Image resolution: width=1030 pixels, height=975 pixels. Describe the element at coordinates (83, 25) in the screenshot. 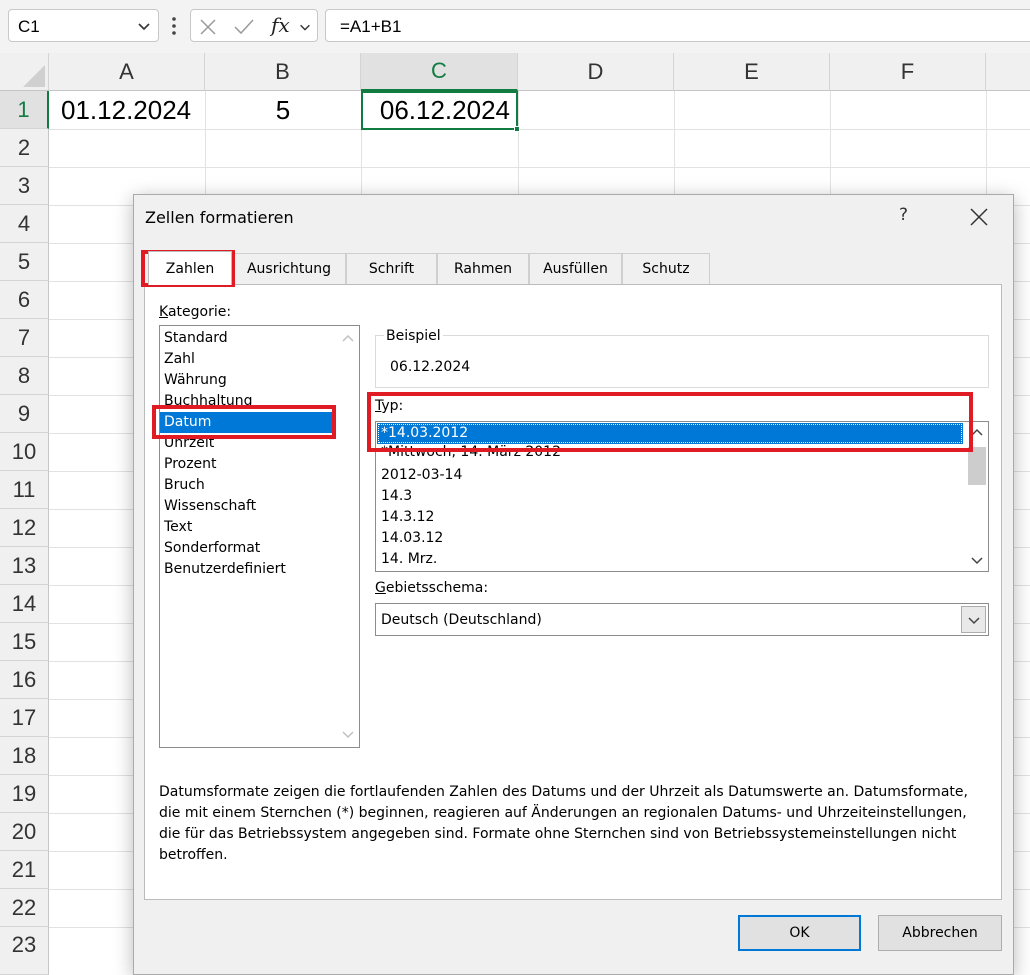

I see `name-box: C1` at that location.